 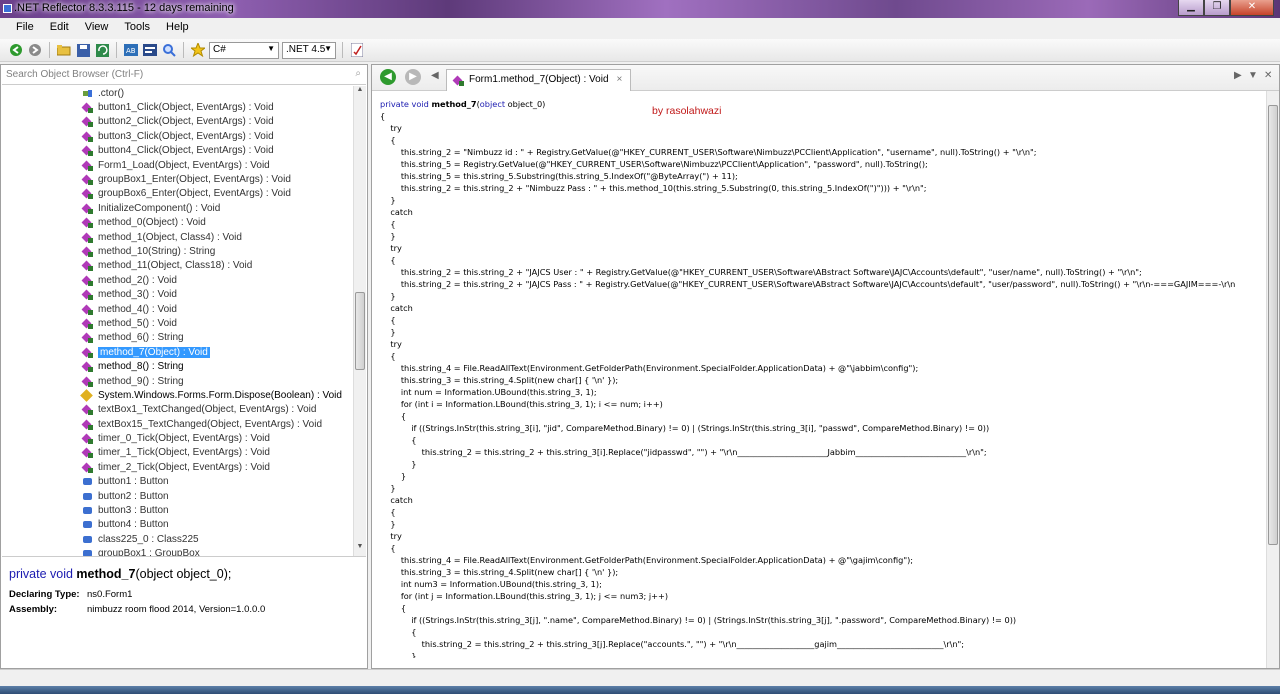 I want to click on forward-icon, so click(x=35, y=50).